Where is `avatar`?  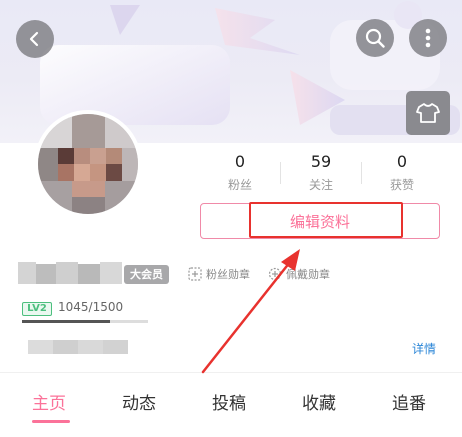 avatar is located at coordinates (88, 164).